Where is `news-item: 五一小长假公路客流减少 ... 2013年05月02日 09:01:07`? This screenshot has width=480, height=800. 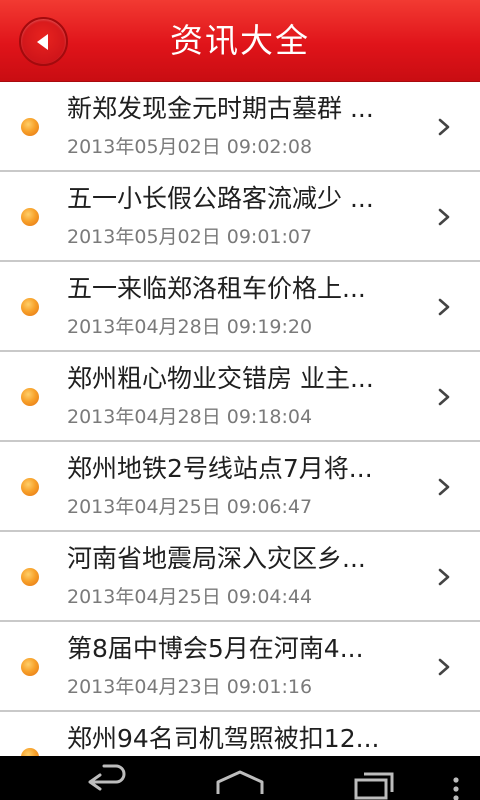
news-item: 五一小长假公路客流减少 ... 2013年05月02日 09:01:07 is located at coordinates (240, 217).